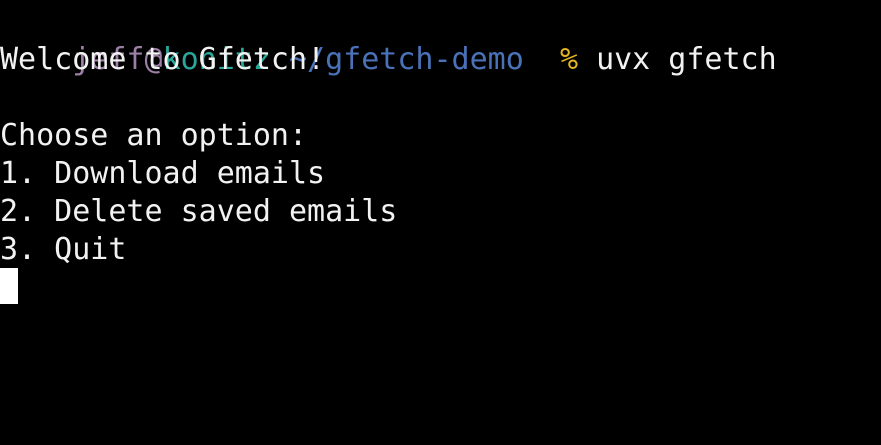 This screenshot has height=445, width=881. I want to click on menu-option-download: 1. Download emails, so click(163, 173).